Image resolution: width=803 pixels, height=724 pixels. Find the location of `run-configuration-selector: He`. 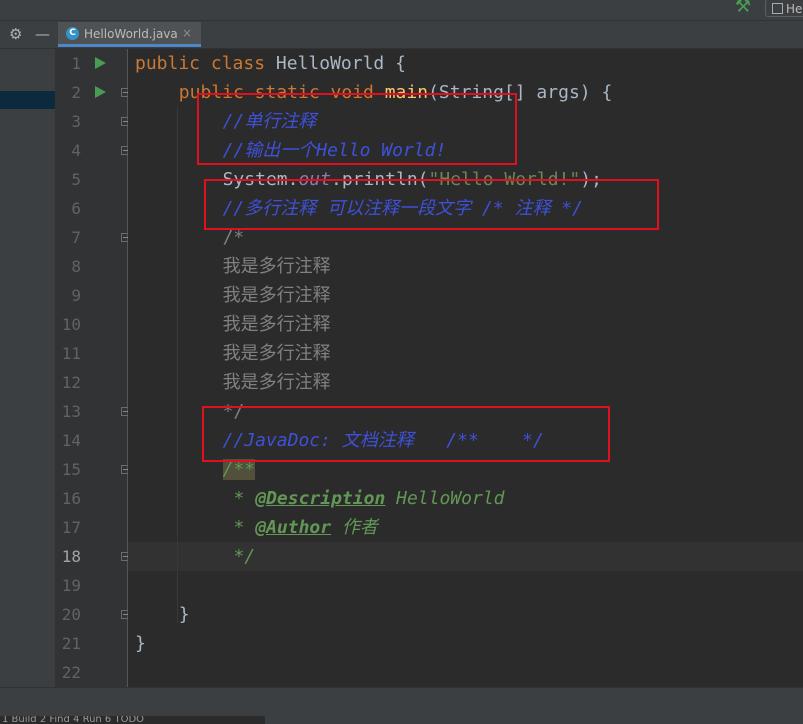

run-configuration-selector: He is located at coordinates (784, 8).